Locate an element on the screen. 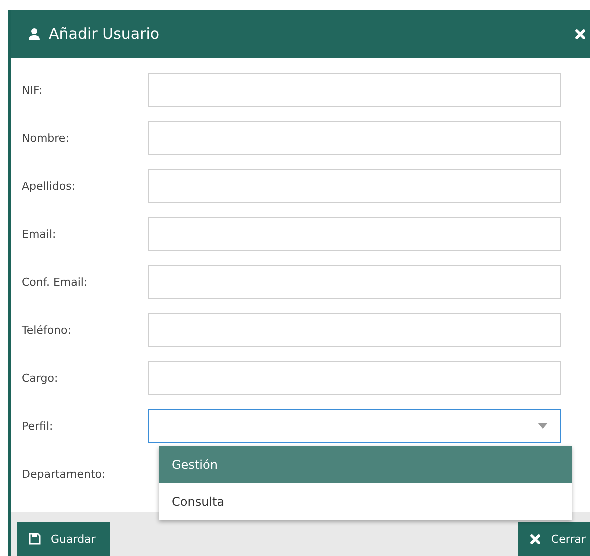 The width and height of the screenshot is (590, 556). field-label: NIF: is located at coordinates (33, 90).